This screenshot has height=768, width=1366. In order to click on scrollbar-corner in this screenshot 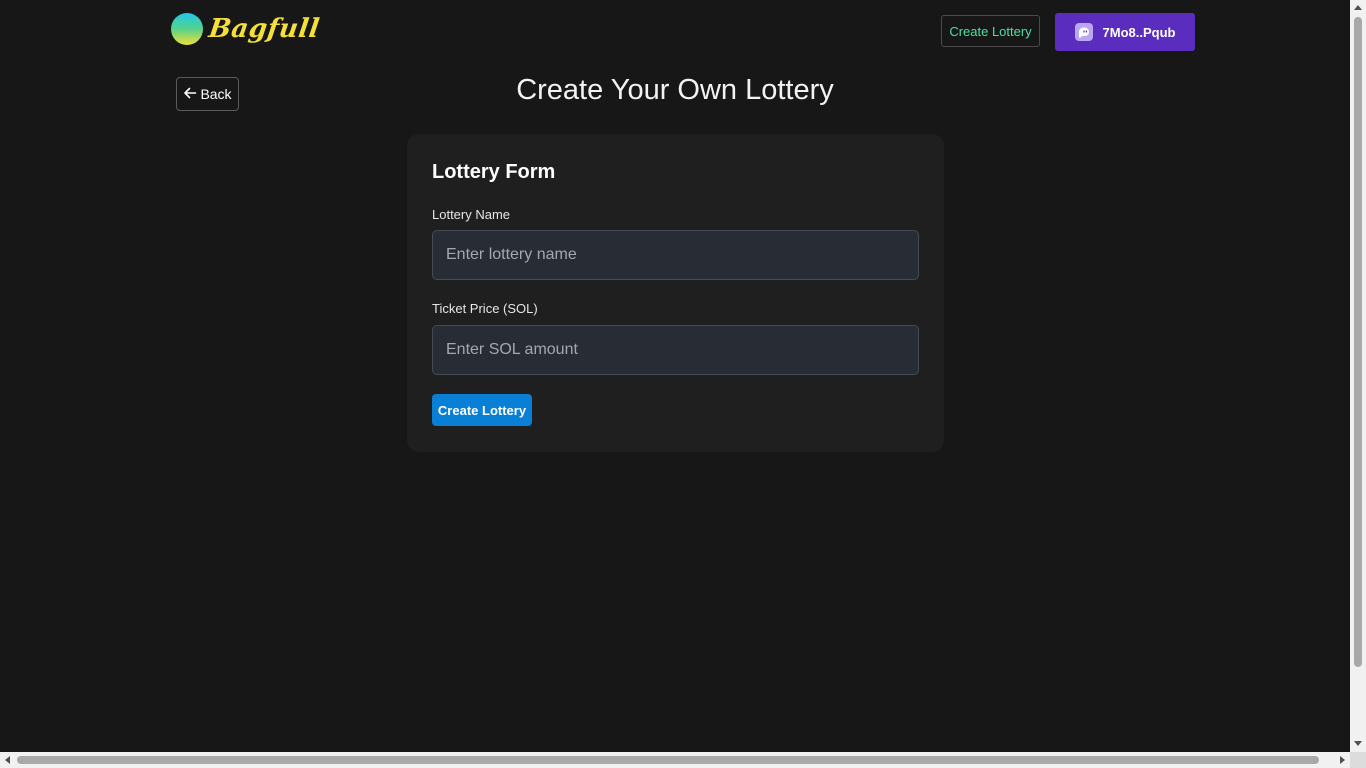, I will do `click(1358, 760)`.